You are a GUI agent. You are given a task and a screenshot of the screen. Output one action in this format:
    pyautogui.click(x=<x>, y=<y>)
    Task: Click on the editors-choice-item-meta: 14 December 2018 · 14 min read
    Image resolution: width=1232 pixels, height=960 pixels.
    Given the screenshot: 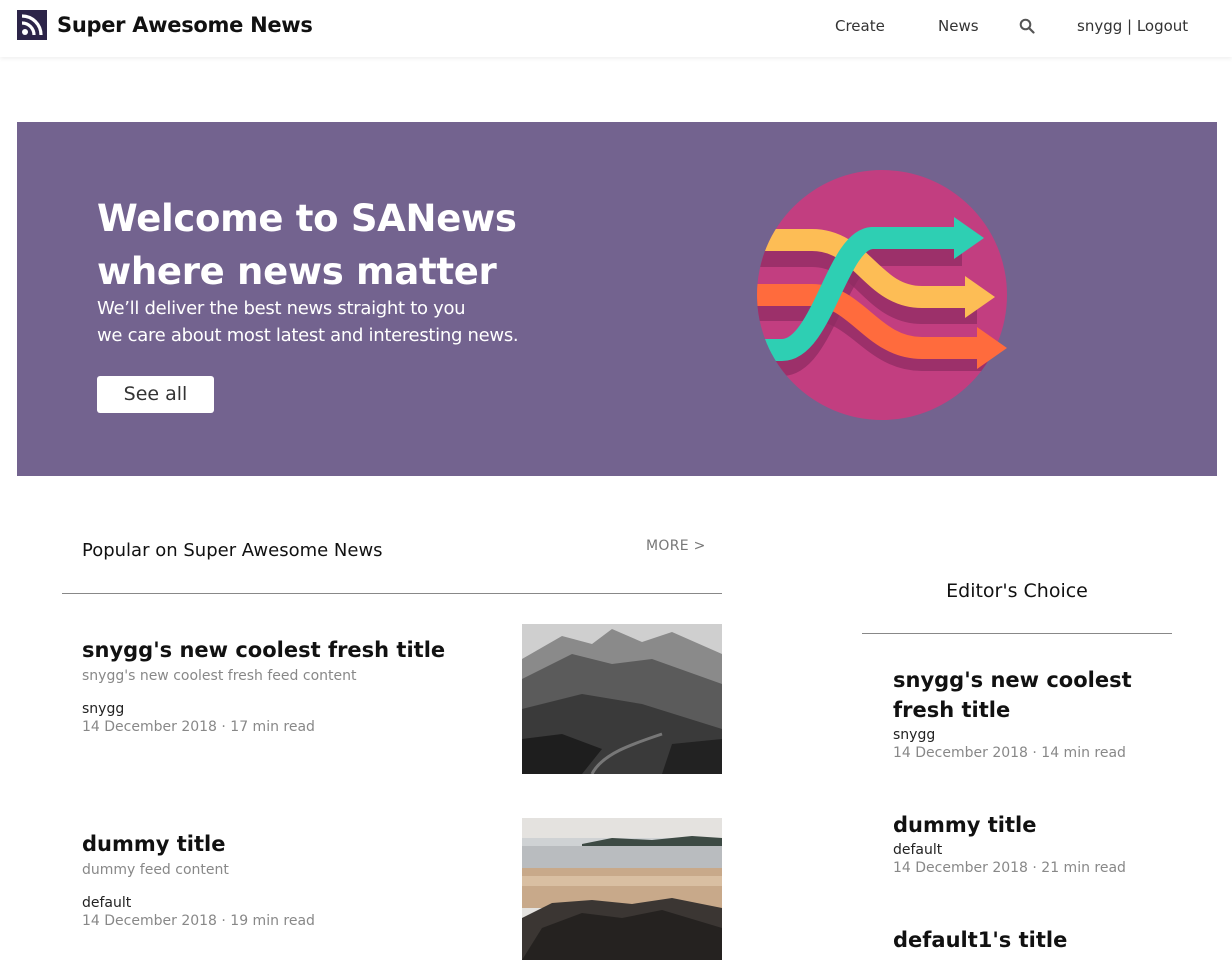 What is the action you would take?
    pyautogui.click(x=1009, y=753)
    